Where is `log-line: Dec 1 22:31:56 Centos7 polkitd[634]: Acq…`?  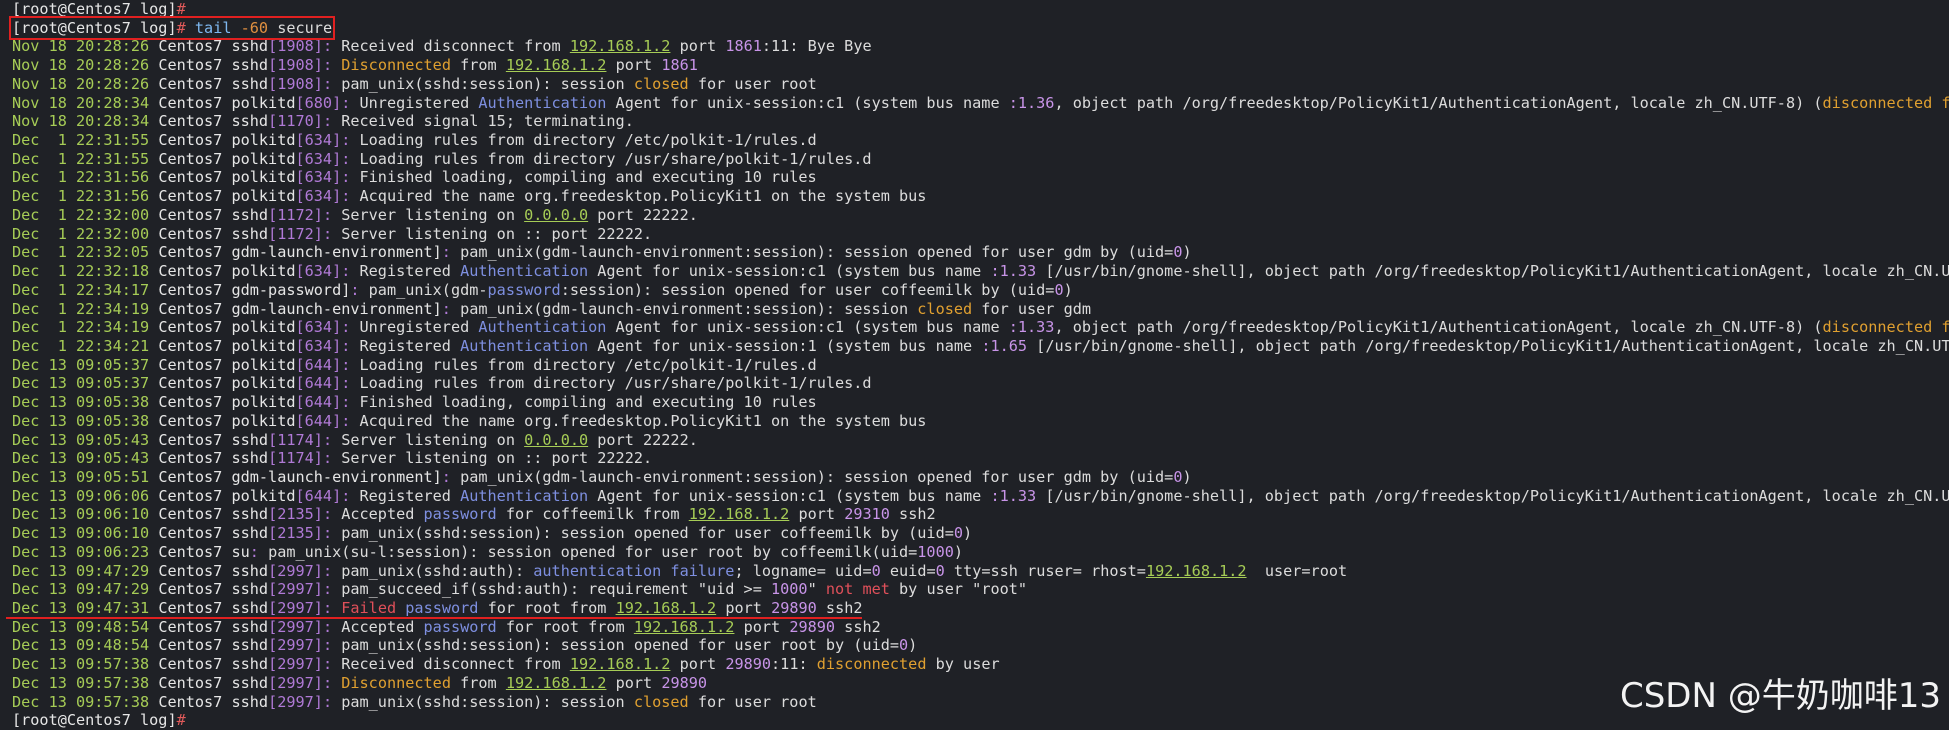 log-line: Dec 1 22:31:56 Centos7 polkitd[634]: Acq… is located at coordinates (469, 196).